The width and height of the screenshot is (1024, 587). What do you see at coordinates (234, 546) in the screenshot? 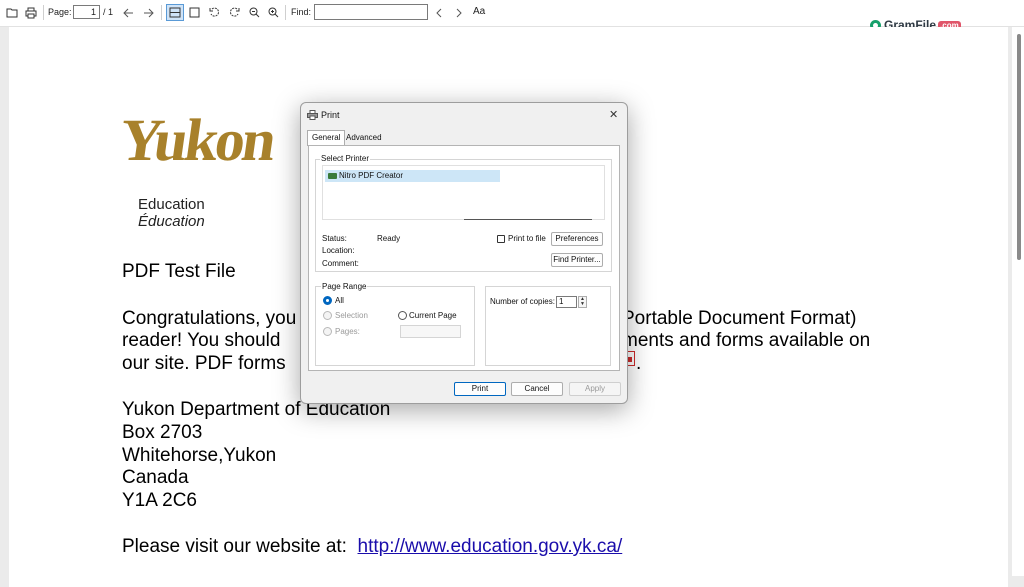
I see `website-prefix: Please visit our website at:` at bounding box center [234, 546].